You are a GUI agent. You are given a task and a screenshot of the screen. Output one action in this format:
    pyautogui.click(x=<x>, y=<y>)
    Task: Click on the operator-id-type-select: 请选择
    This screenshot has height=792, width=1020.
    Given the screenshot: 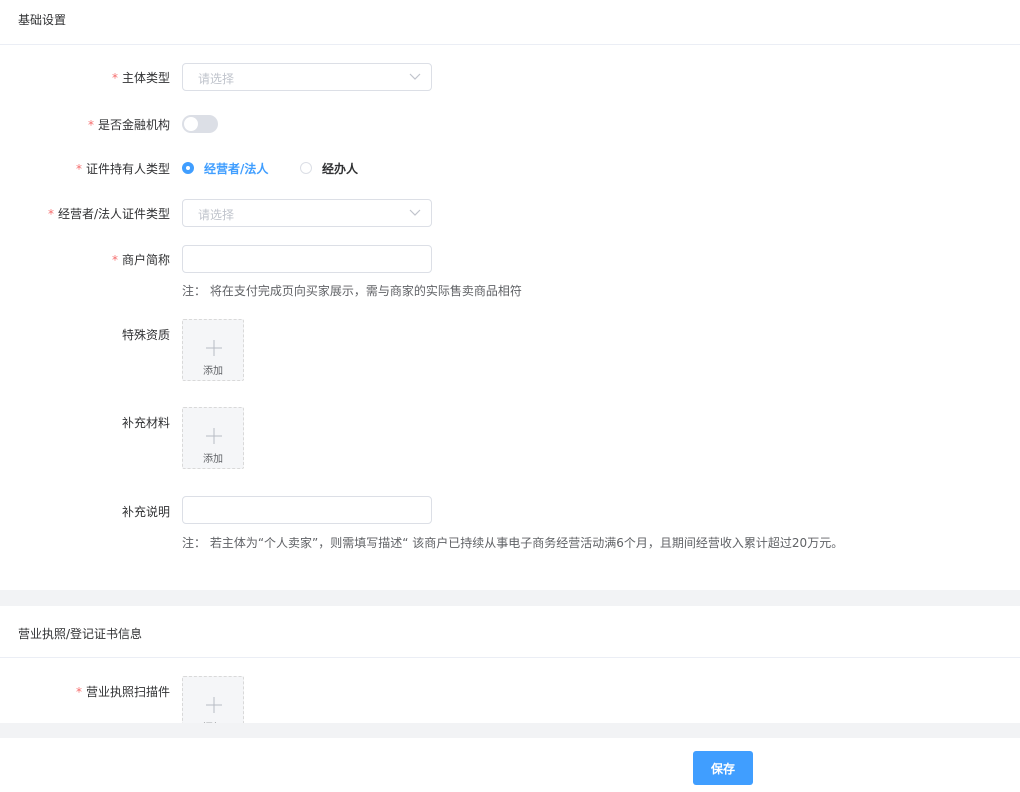 What is the action you would take?
    pyautogui.click(x=307, y=213)
    